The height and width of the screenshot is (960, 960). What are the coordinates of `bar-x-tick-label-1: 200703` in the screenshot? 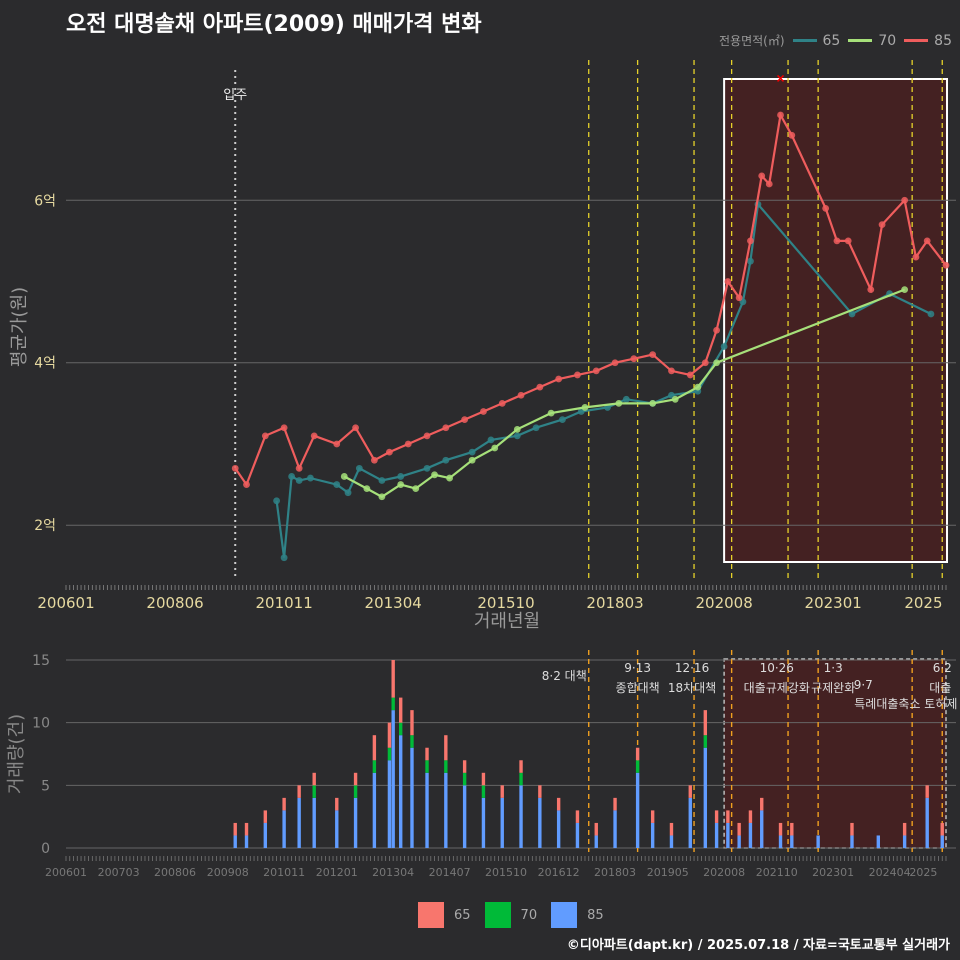 It's located at (119, 872).